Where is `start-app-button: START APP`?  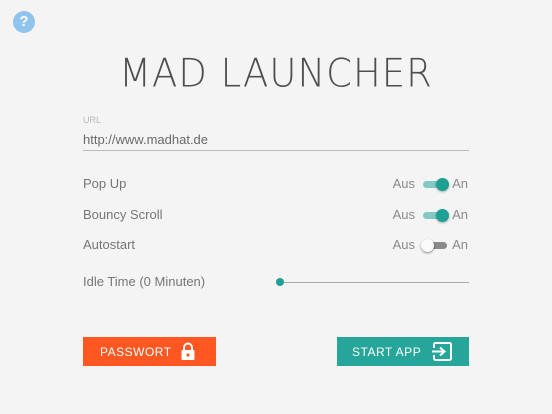
start-app-button: START APP is located at coordinates (403, 351).